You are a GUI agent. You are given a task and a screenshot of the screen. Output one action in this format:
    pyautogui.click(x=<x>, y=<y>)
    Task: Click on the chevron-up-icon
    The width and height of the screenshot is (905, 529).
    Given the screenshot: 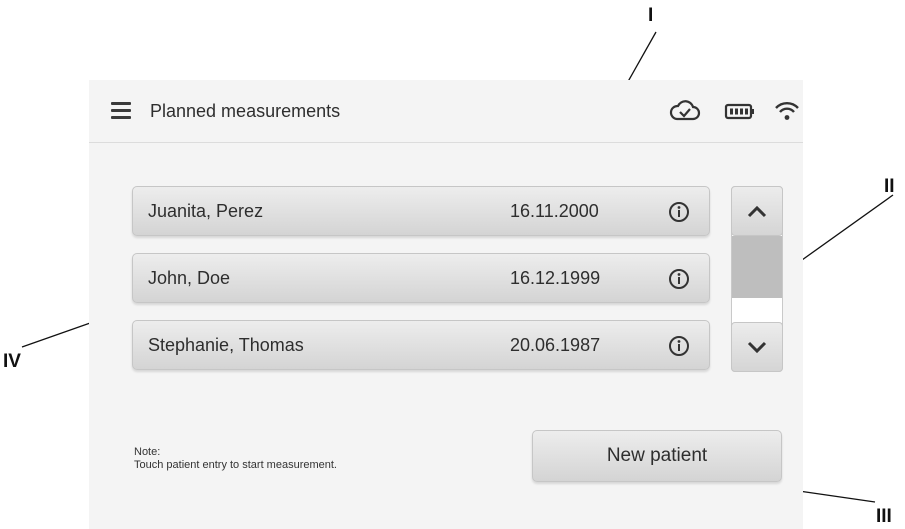 What is the action you would take?
    pyautogui.click(x=757, y=211)
    